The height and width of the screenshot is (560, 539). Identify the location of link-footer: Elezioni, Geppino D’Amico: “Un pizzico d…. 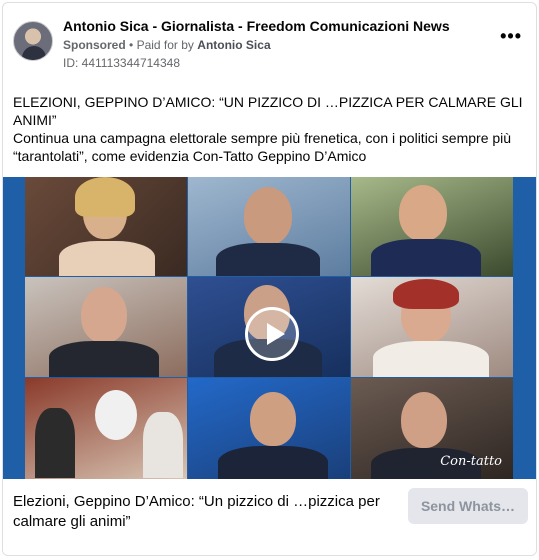
(269, 517).